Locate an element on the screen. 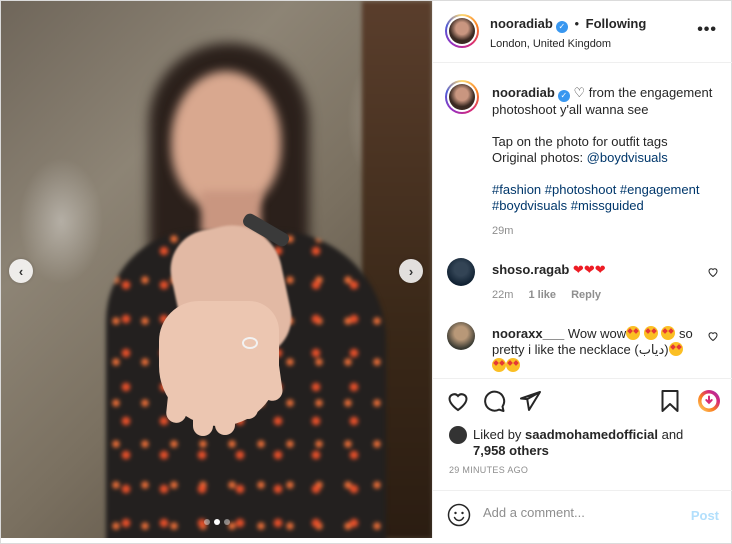 The width and height of the screenshot is (732, 544). reply-button: Reply is located at coordinates (586, 295).